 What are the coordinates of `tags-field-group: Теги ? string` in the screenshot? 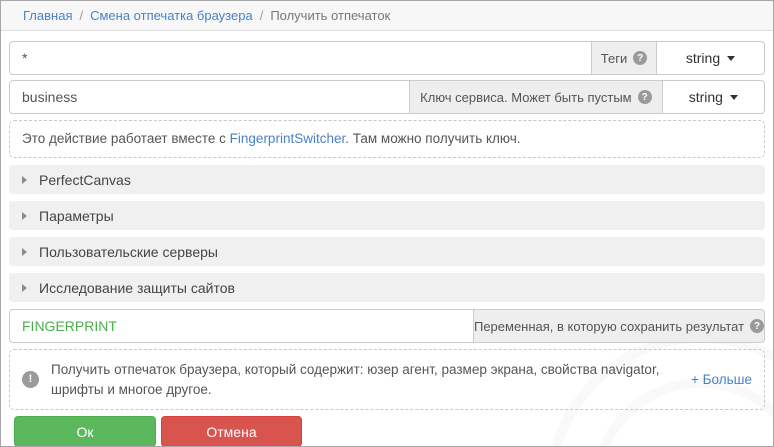 It's located at (387, 58).